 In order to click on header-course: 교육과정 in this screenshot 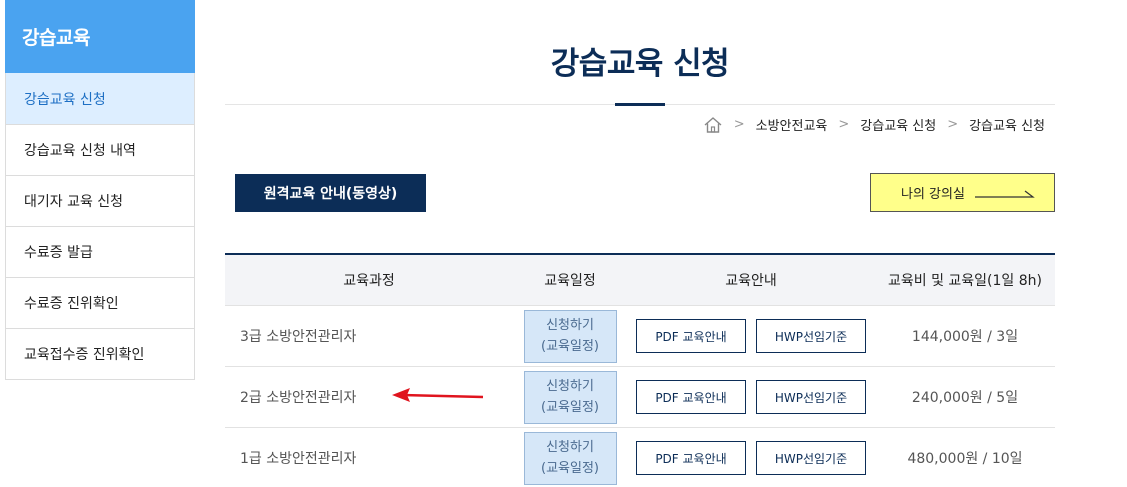, I will do `click(369, 281)`.